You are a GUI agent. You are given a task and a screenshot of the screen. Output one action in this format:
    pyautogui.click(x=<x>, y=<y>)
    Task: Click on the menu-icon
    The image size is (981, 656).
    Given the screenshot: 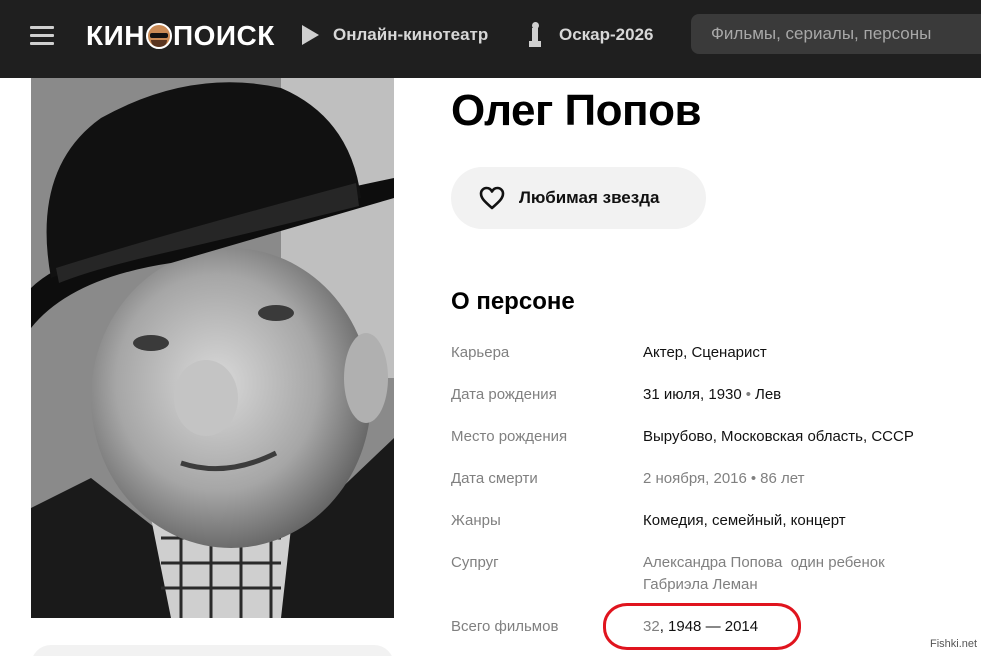 What is the action you would take?
    pyautogui.click(x=42, y=36)
    